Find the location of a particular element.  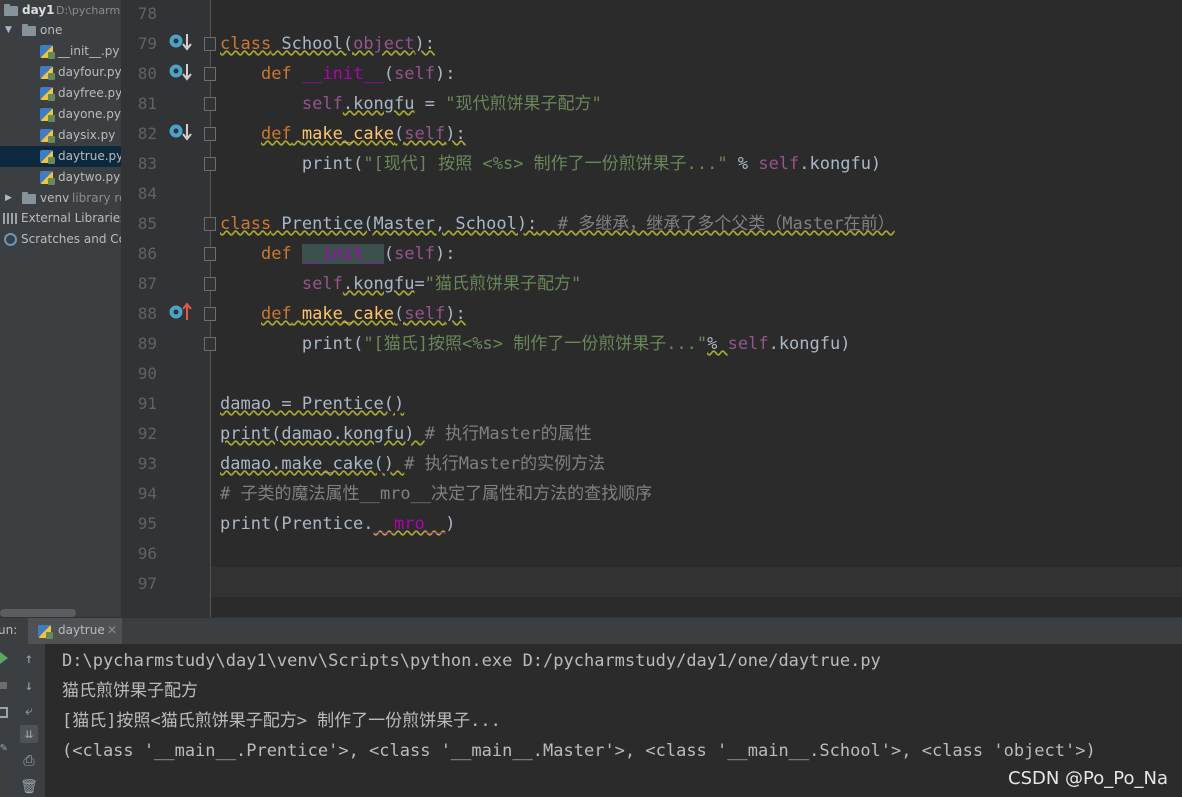

tree-folder-one: ▼ one is located at coordinates (60, 30).